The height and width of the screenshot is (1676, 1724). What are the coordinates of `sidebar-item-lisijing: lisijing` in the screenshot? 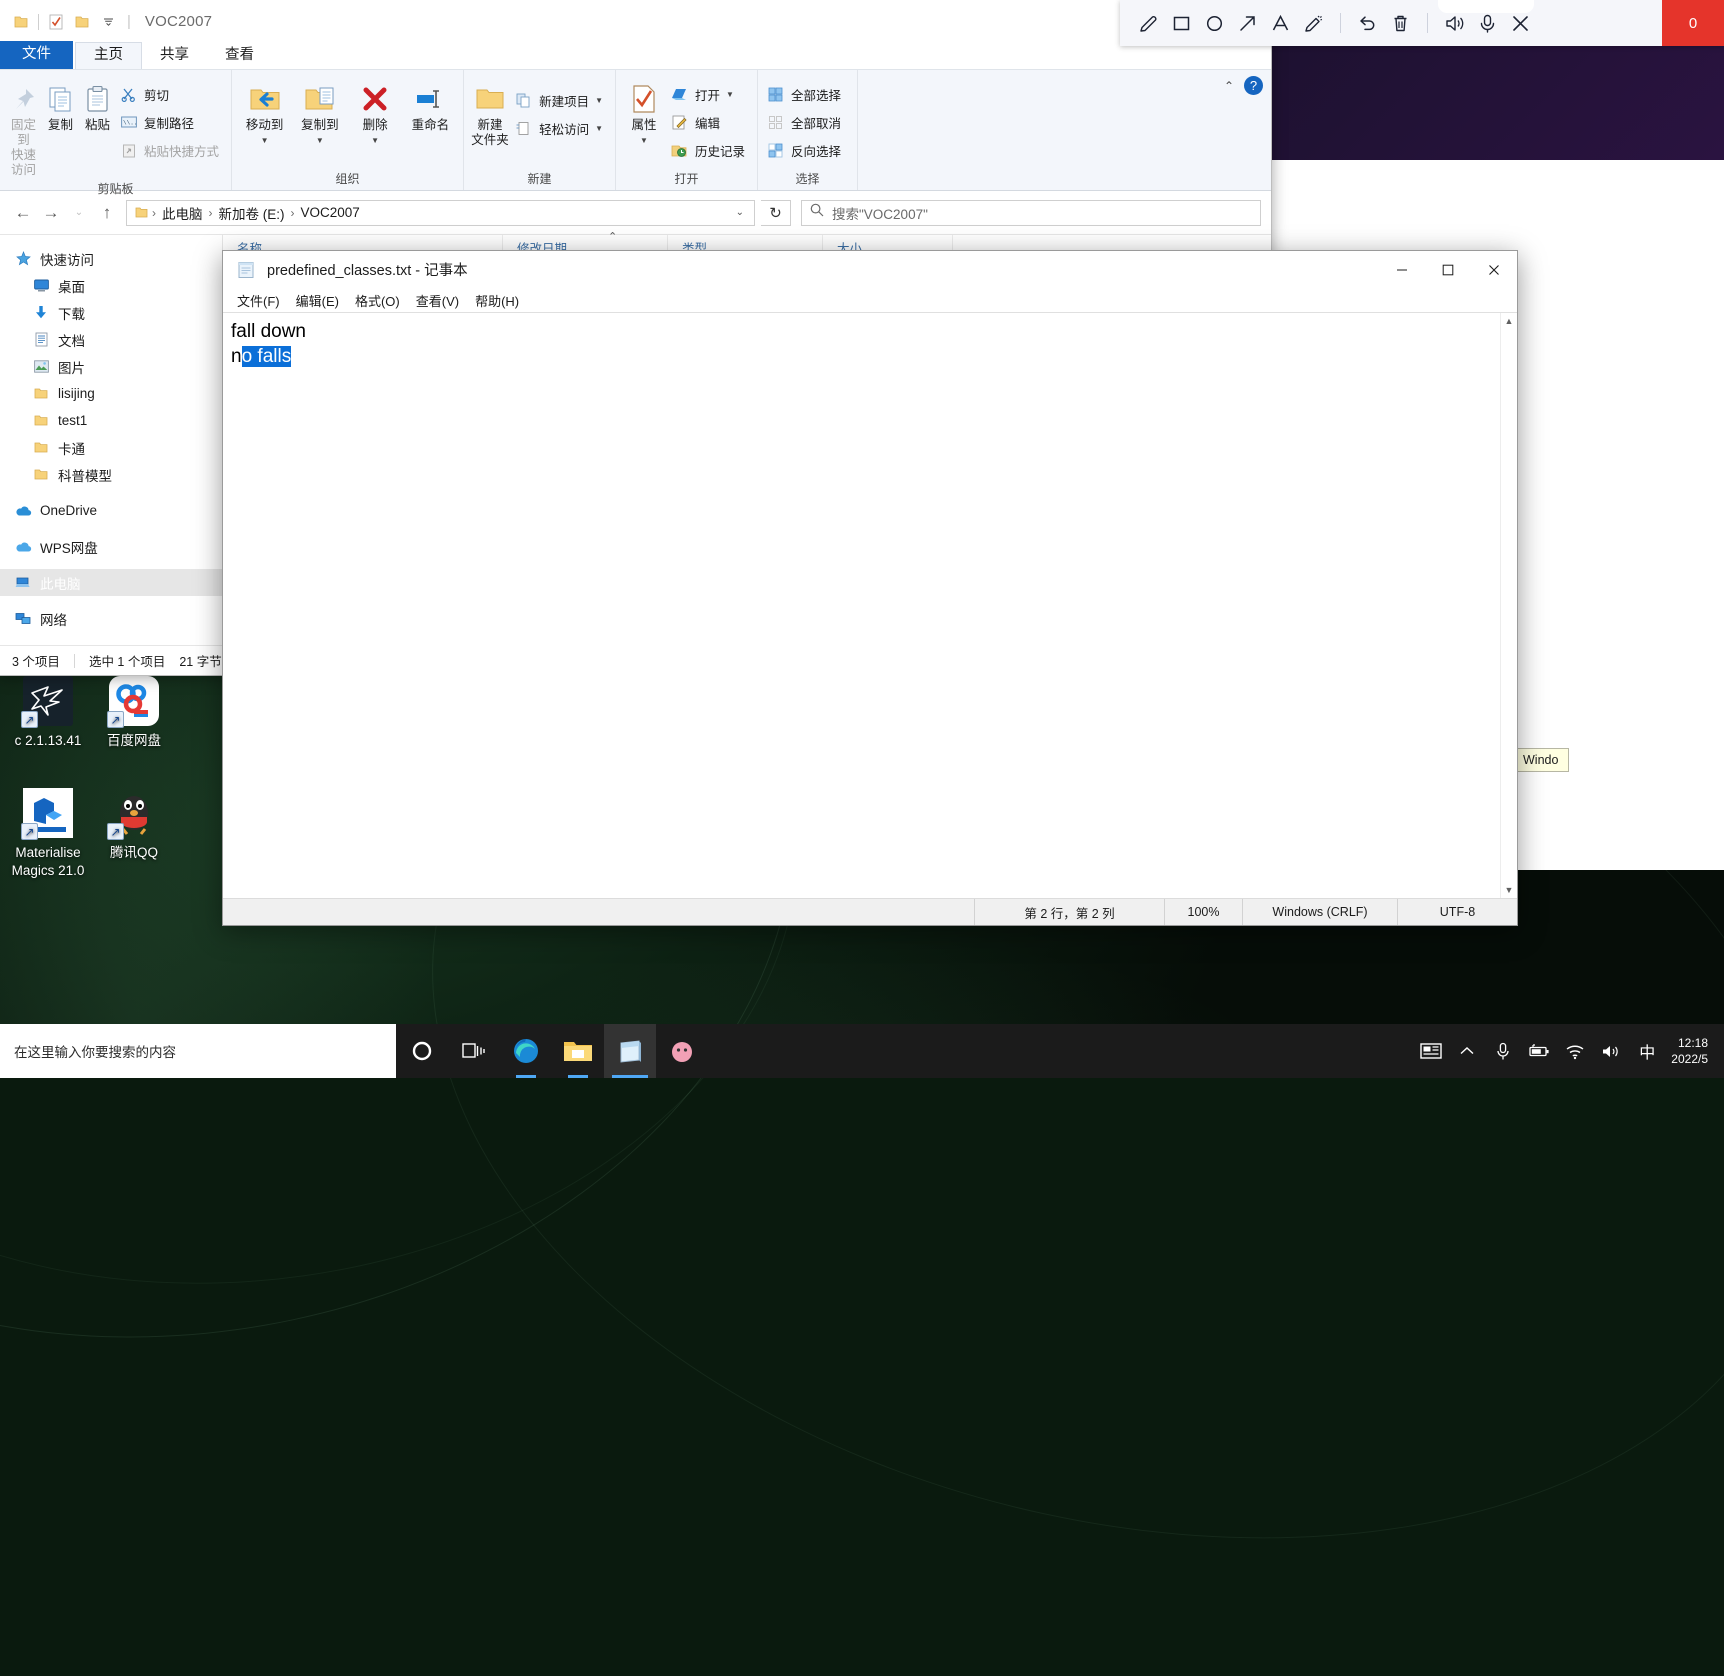 It's located at (111, 393).